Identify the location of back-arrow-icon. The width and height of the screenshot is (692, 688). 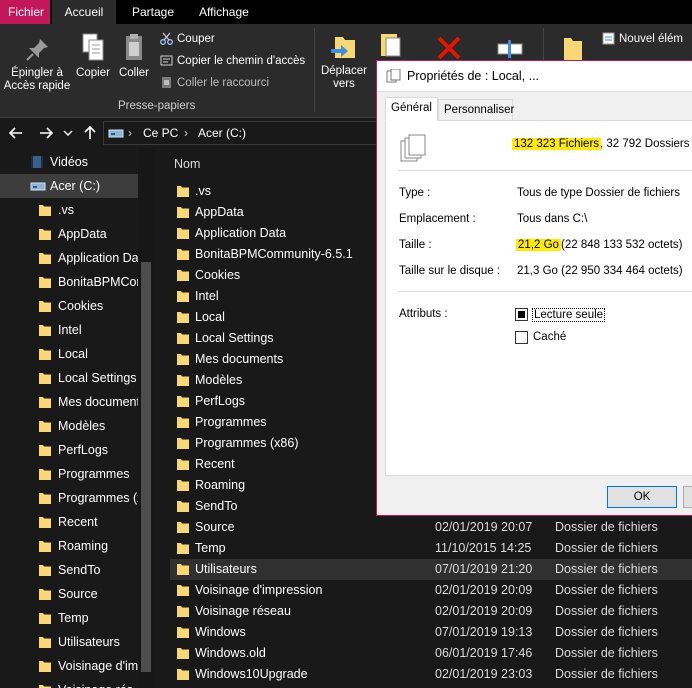
(15, 133).